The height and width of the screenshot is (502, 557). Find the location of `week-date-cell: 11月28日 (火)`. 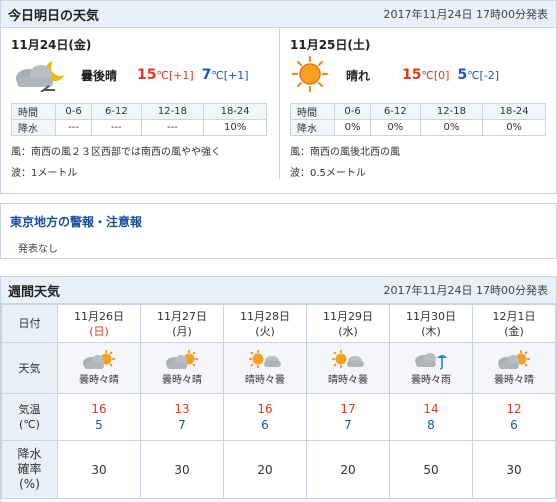

week-date-cell: 11月28日 (火) is located at coordinates (265, 323).